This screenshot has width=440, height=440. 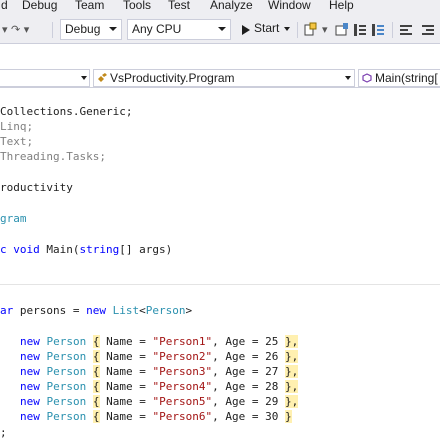 I want to click on variable-declaration: persons =, so click(x=50, y=310).